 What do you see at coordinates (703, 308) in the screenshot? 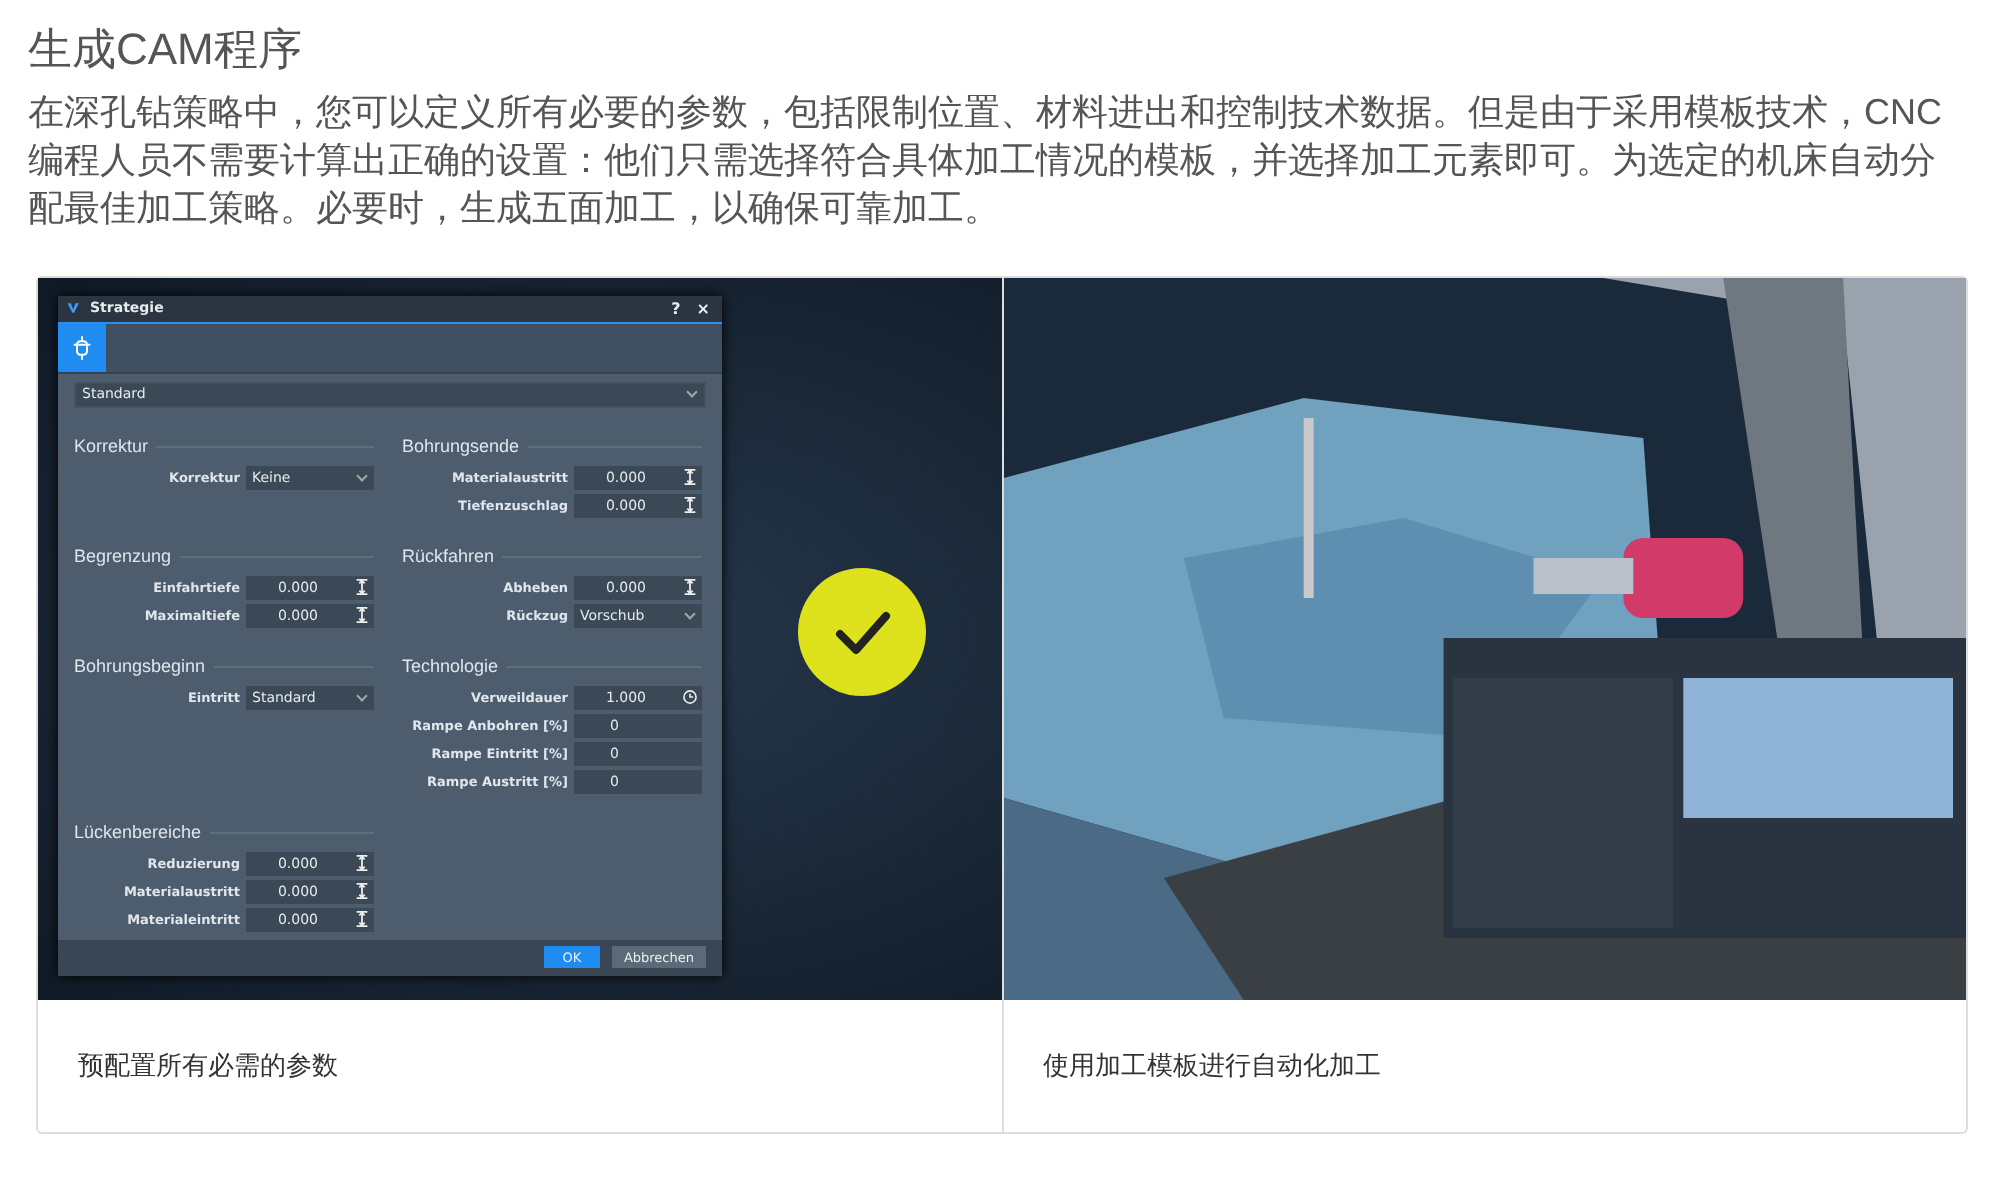
I see `close-button: ×` at bounding box center [703, 308].